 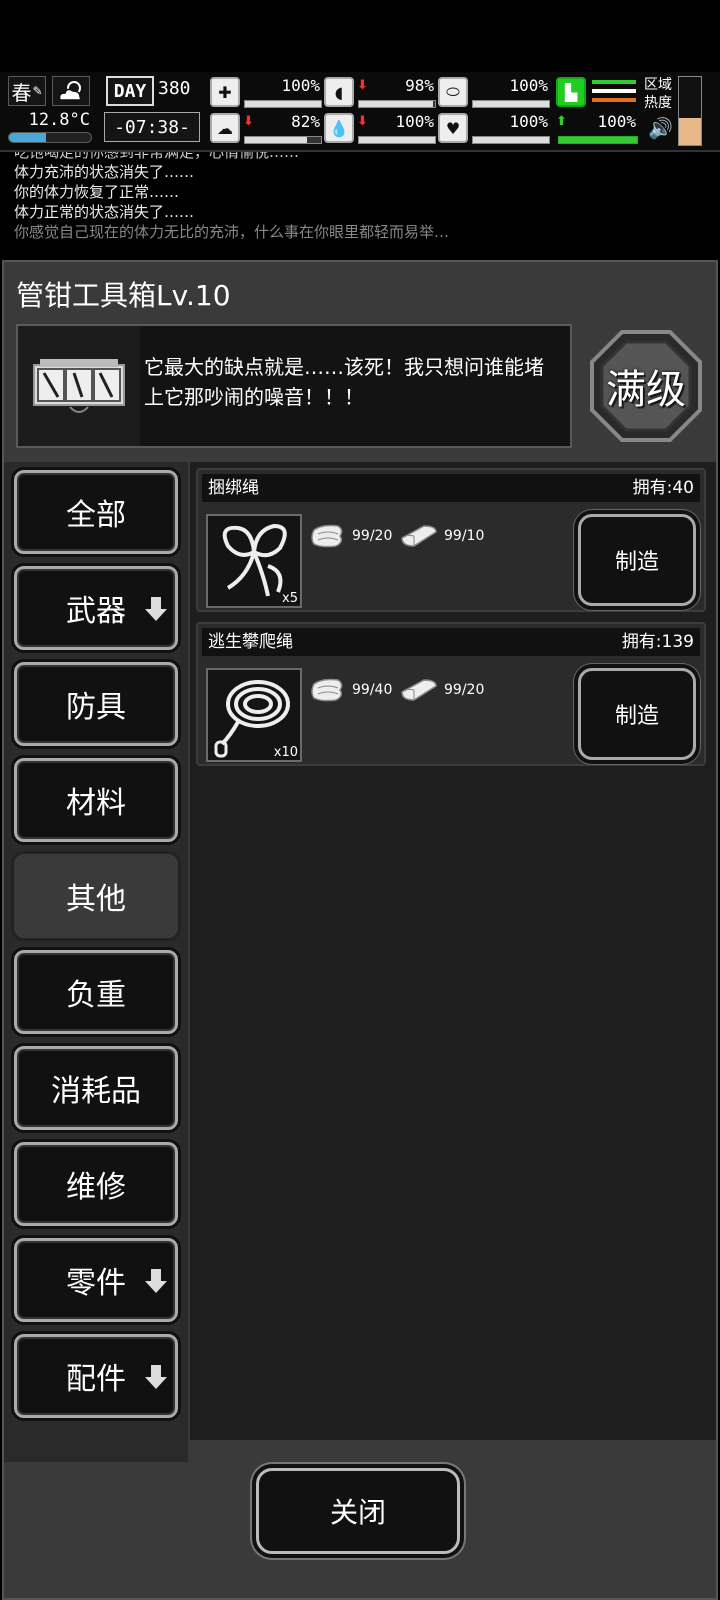 I want to click on heart-icon: ♥, so click(x=453, y=128).